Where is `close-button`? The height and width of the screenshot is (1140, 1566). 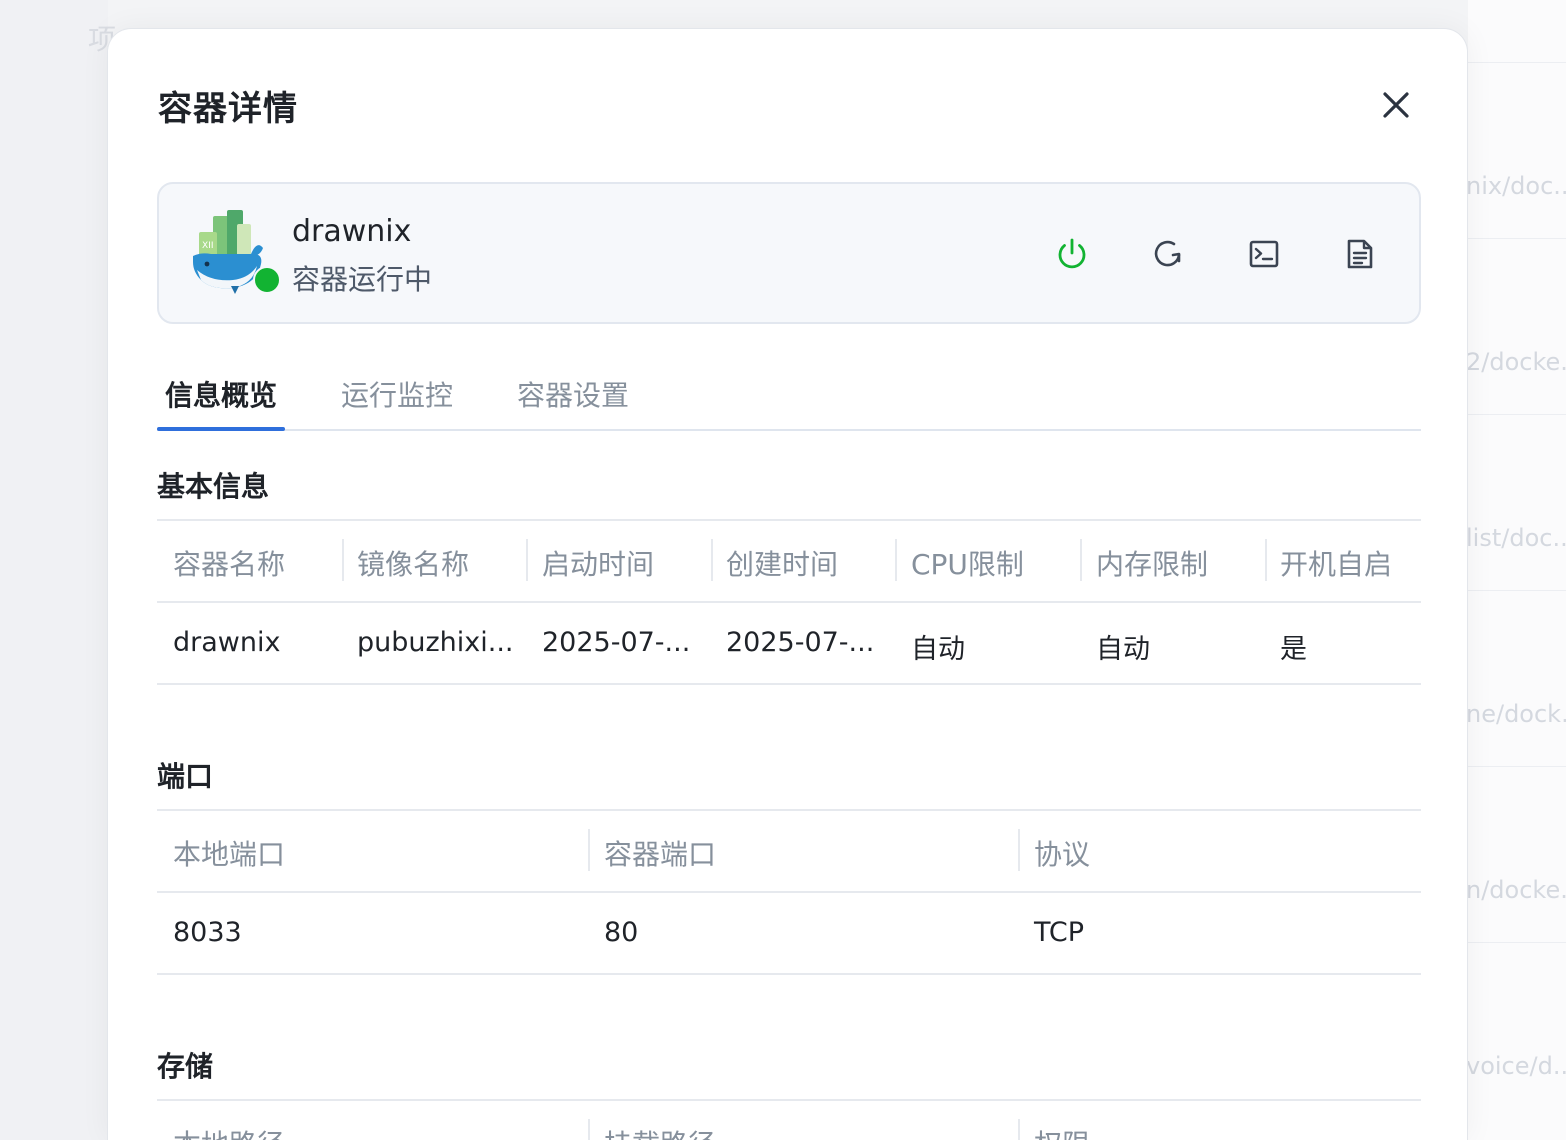 close-button is located at coordinates (1396, 105).